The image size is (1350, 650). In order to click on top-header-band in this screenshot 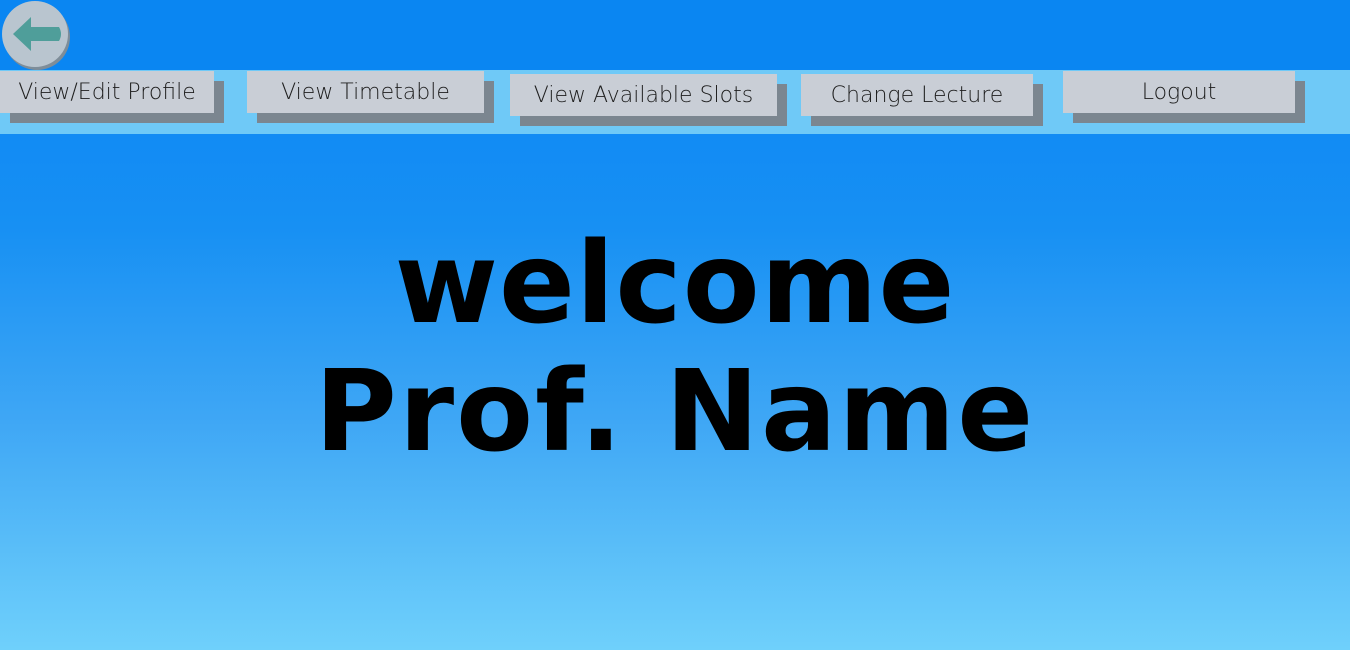, I will do `click(675, 35)`.